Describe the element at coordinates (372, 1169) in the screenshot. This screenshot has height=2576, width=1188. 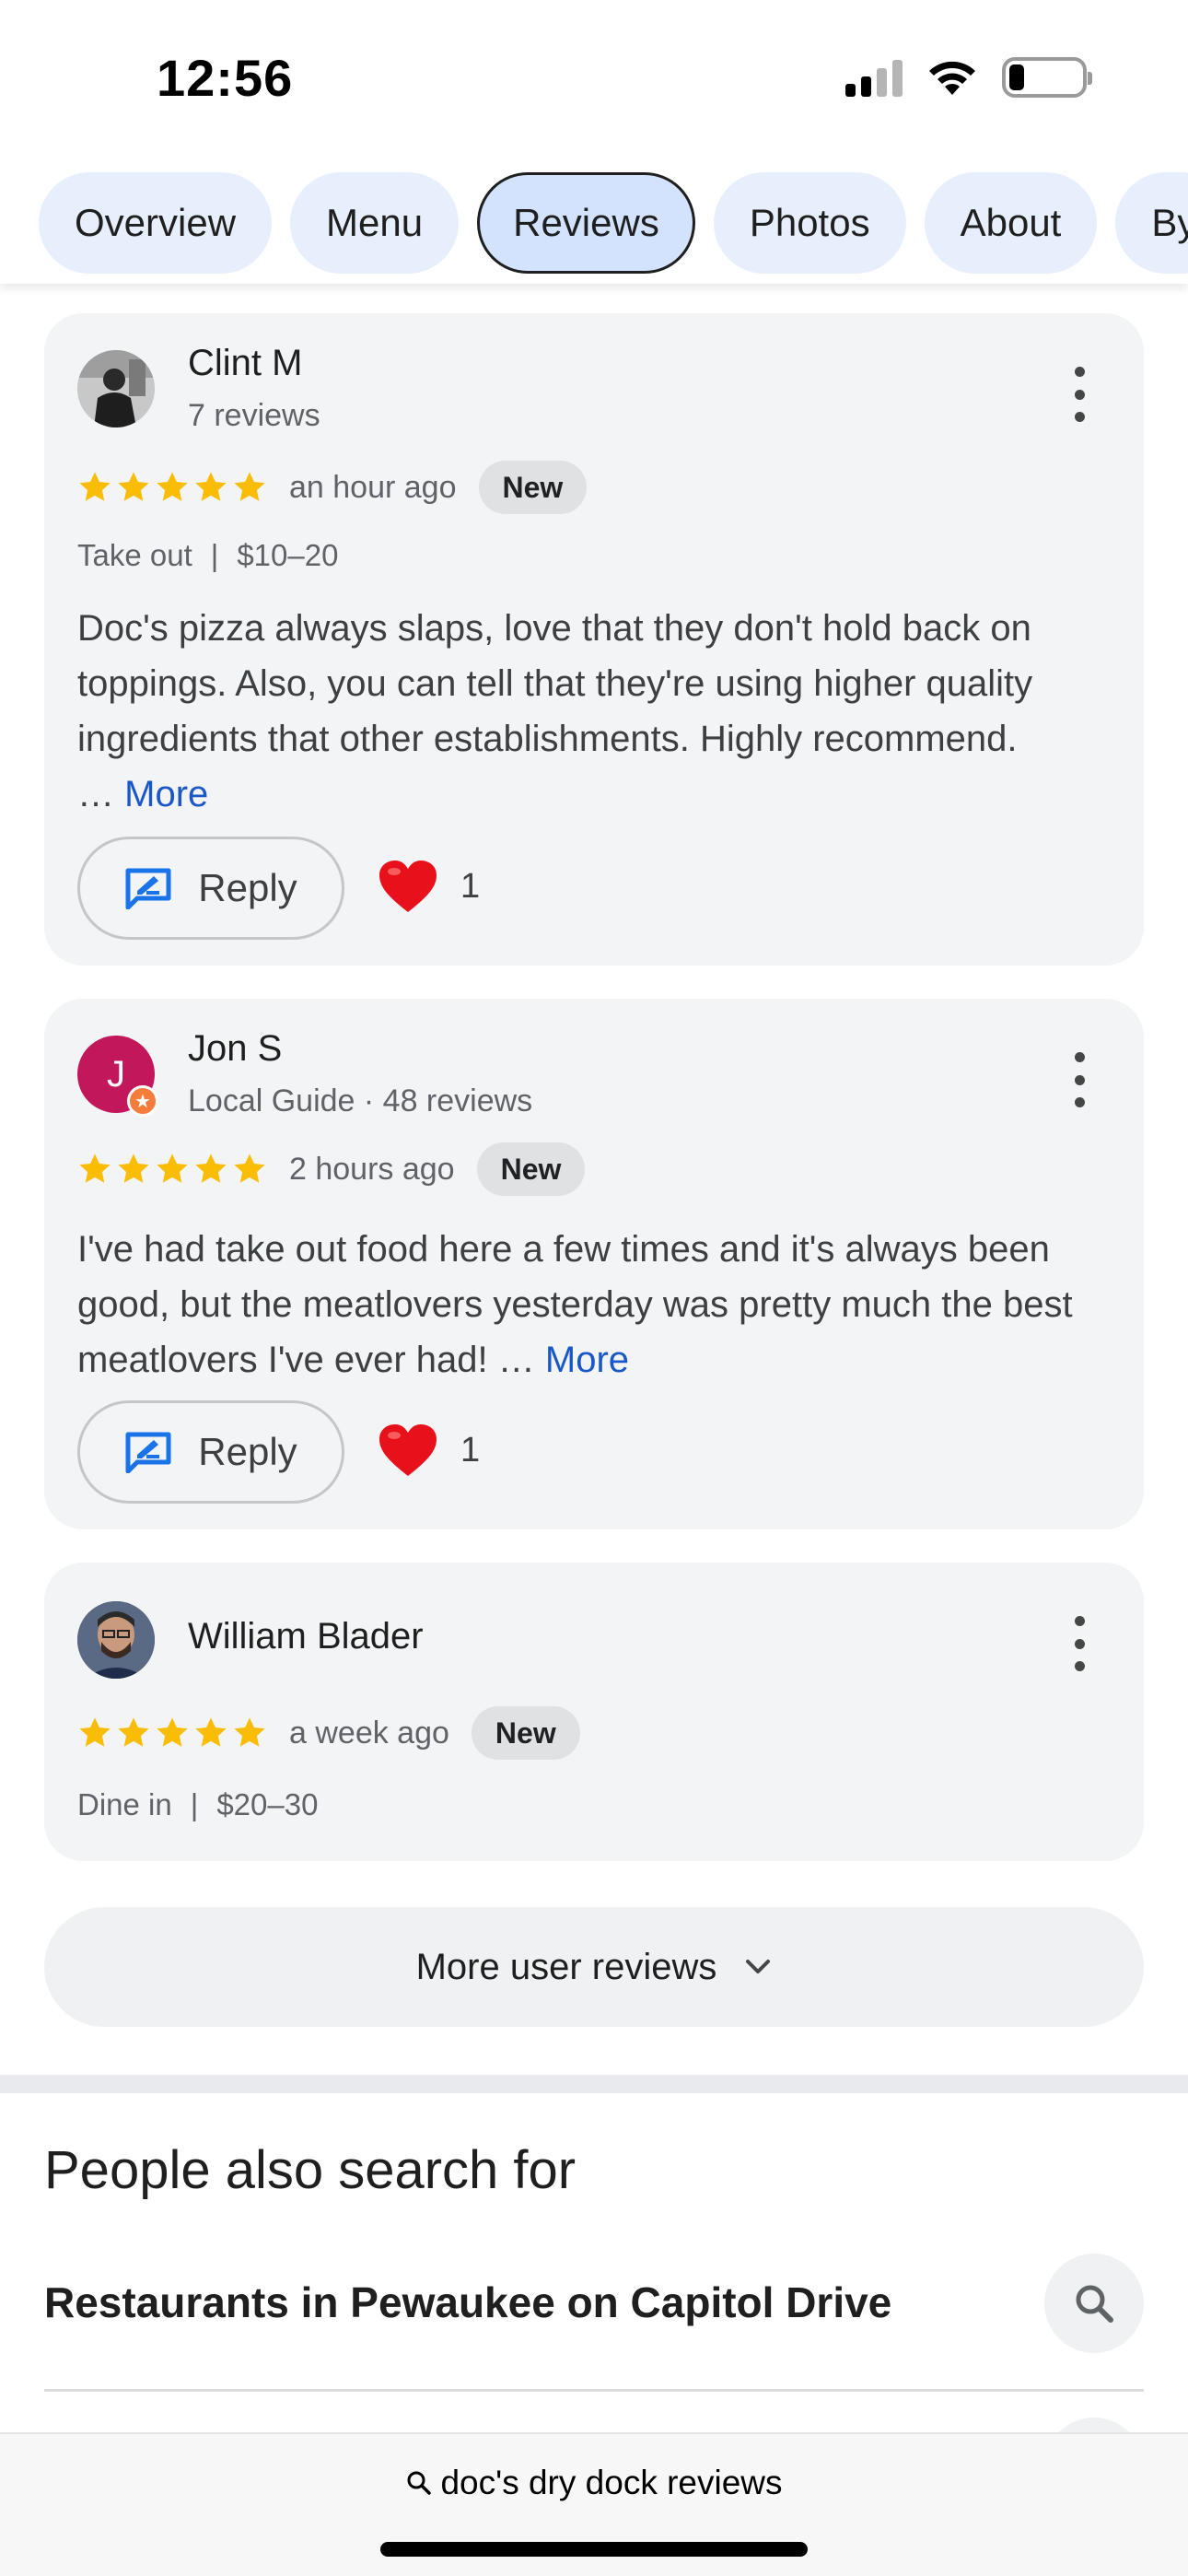
I see `review-time: 2 hours ago` at that location.